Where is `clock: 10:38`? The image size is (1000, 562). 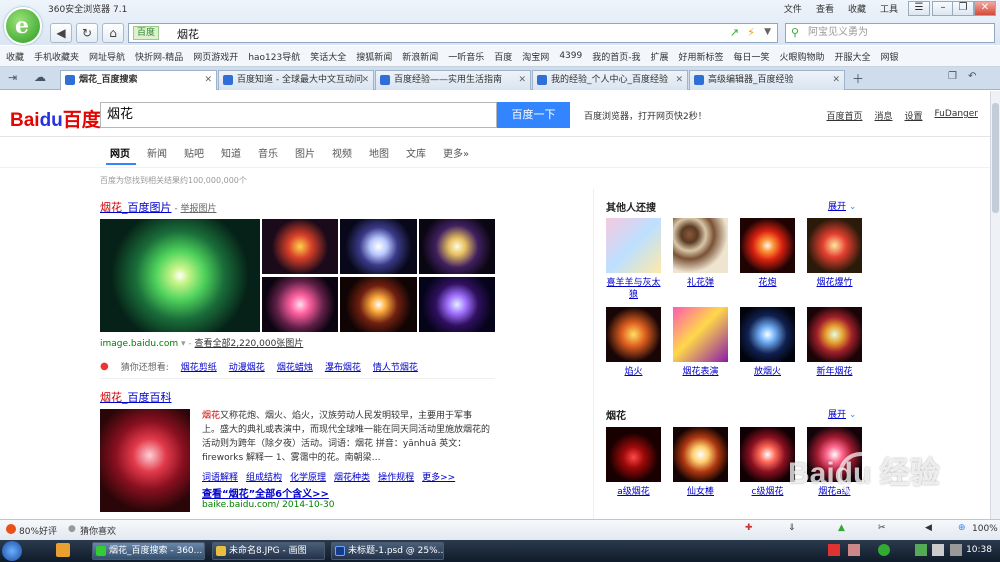 clock: 10:38 is located at coordinates (979, 550).